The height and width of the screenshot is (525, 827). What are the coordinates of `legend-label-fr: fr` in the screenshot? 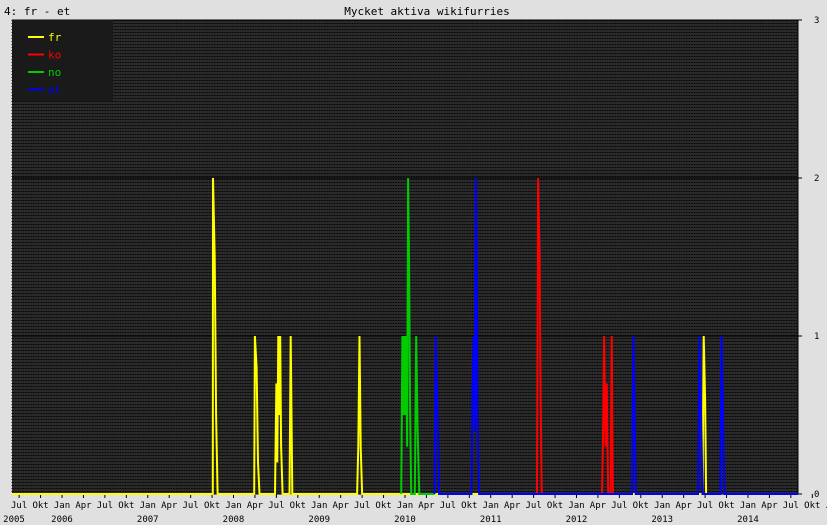 It's located at (55, 37).